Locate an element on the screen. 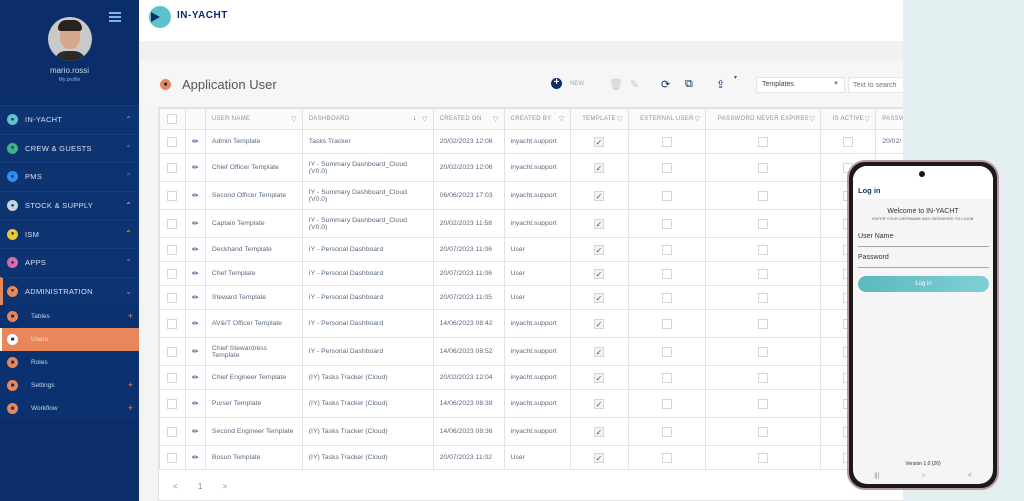 The image size is (1024, 501). page-1-button: 1 is located at coordinates (200, 486).